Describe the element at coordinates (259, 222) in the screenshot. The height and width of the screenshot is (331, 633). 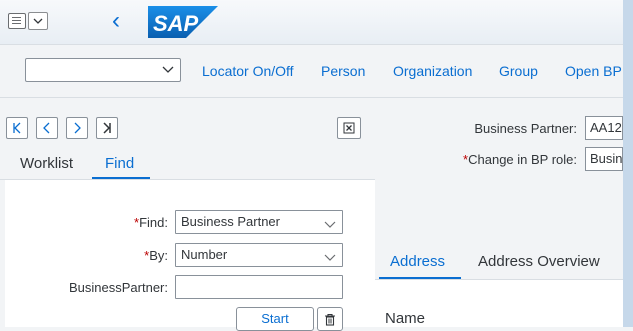
I see `find-select: Business Partner` at that location.